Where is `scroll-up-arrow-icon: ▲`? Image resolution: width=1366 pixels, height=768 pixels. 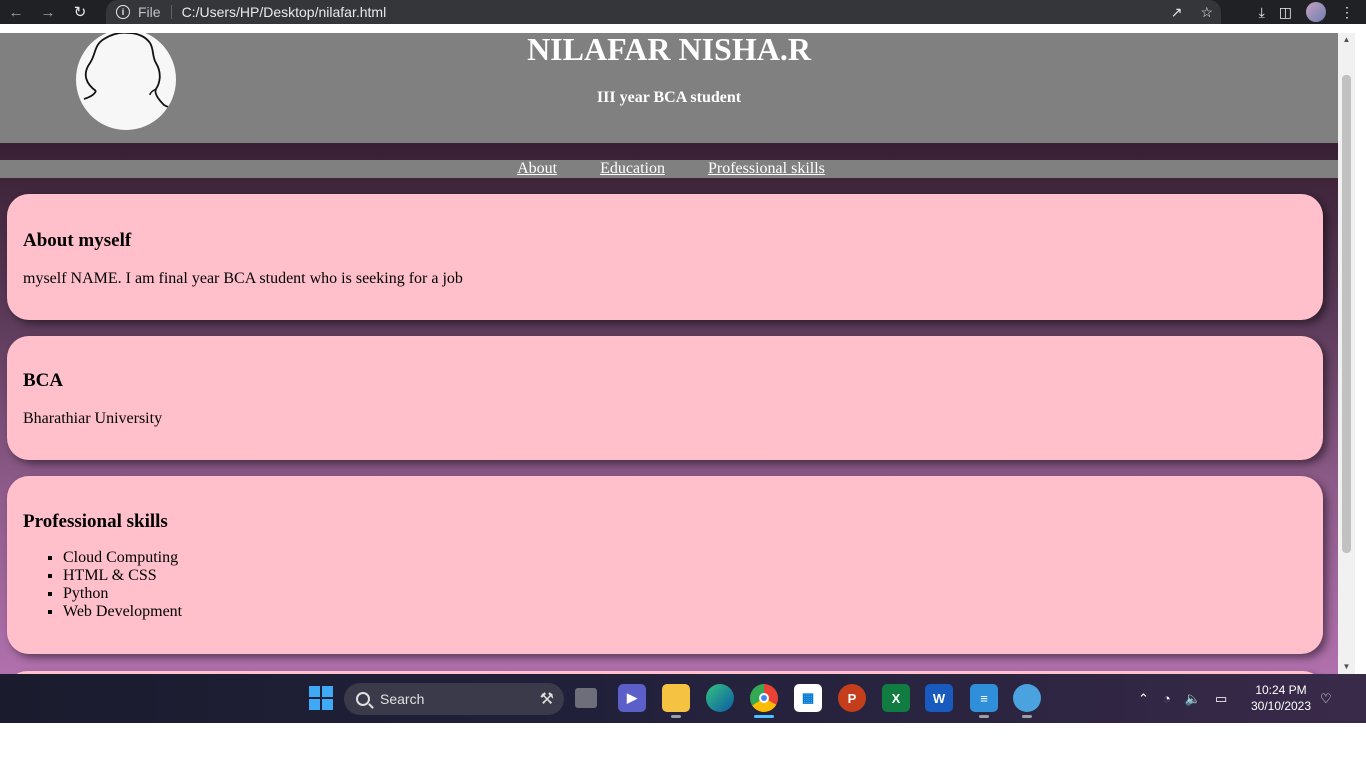
scroll-up-arrow-icon: ▲ is located at coordinates (1346, 40).